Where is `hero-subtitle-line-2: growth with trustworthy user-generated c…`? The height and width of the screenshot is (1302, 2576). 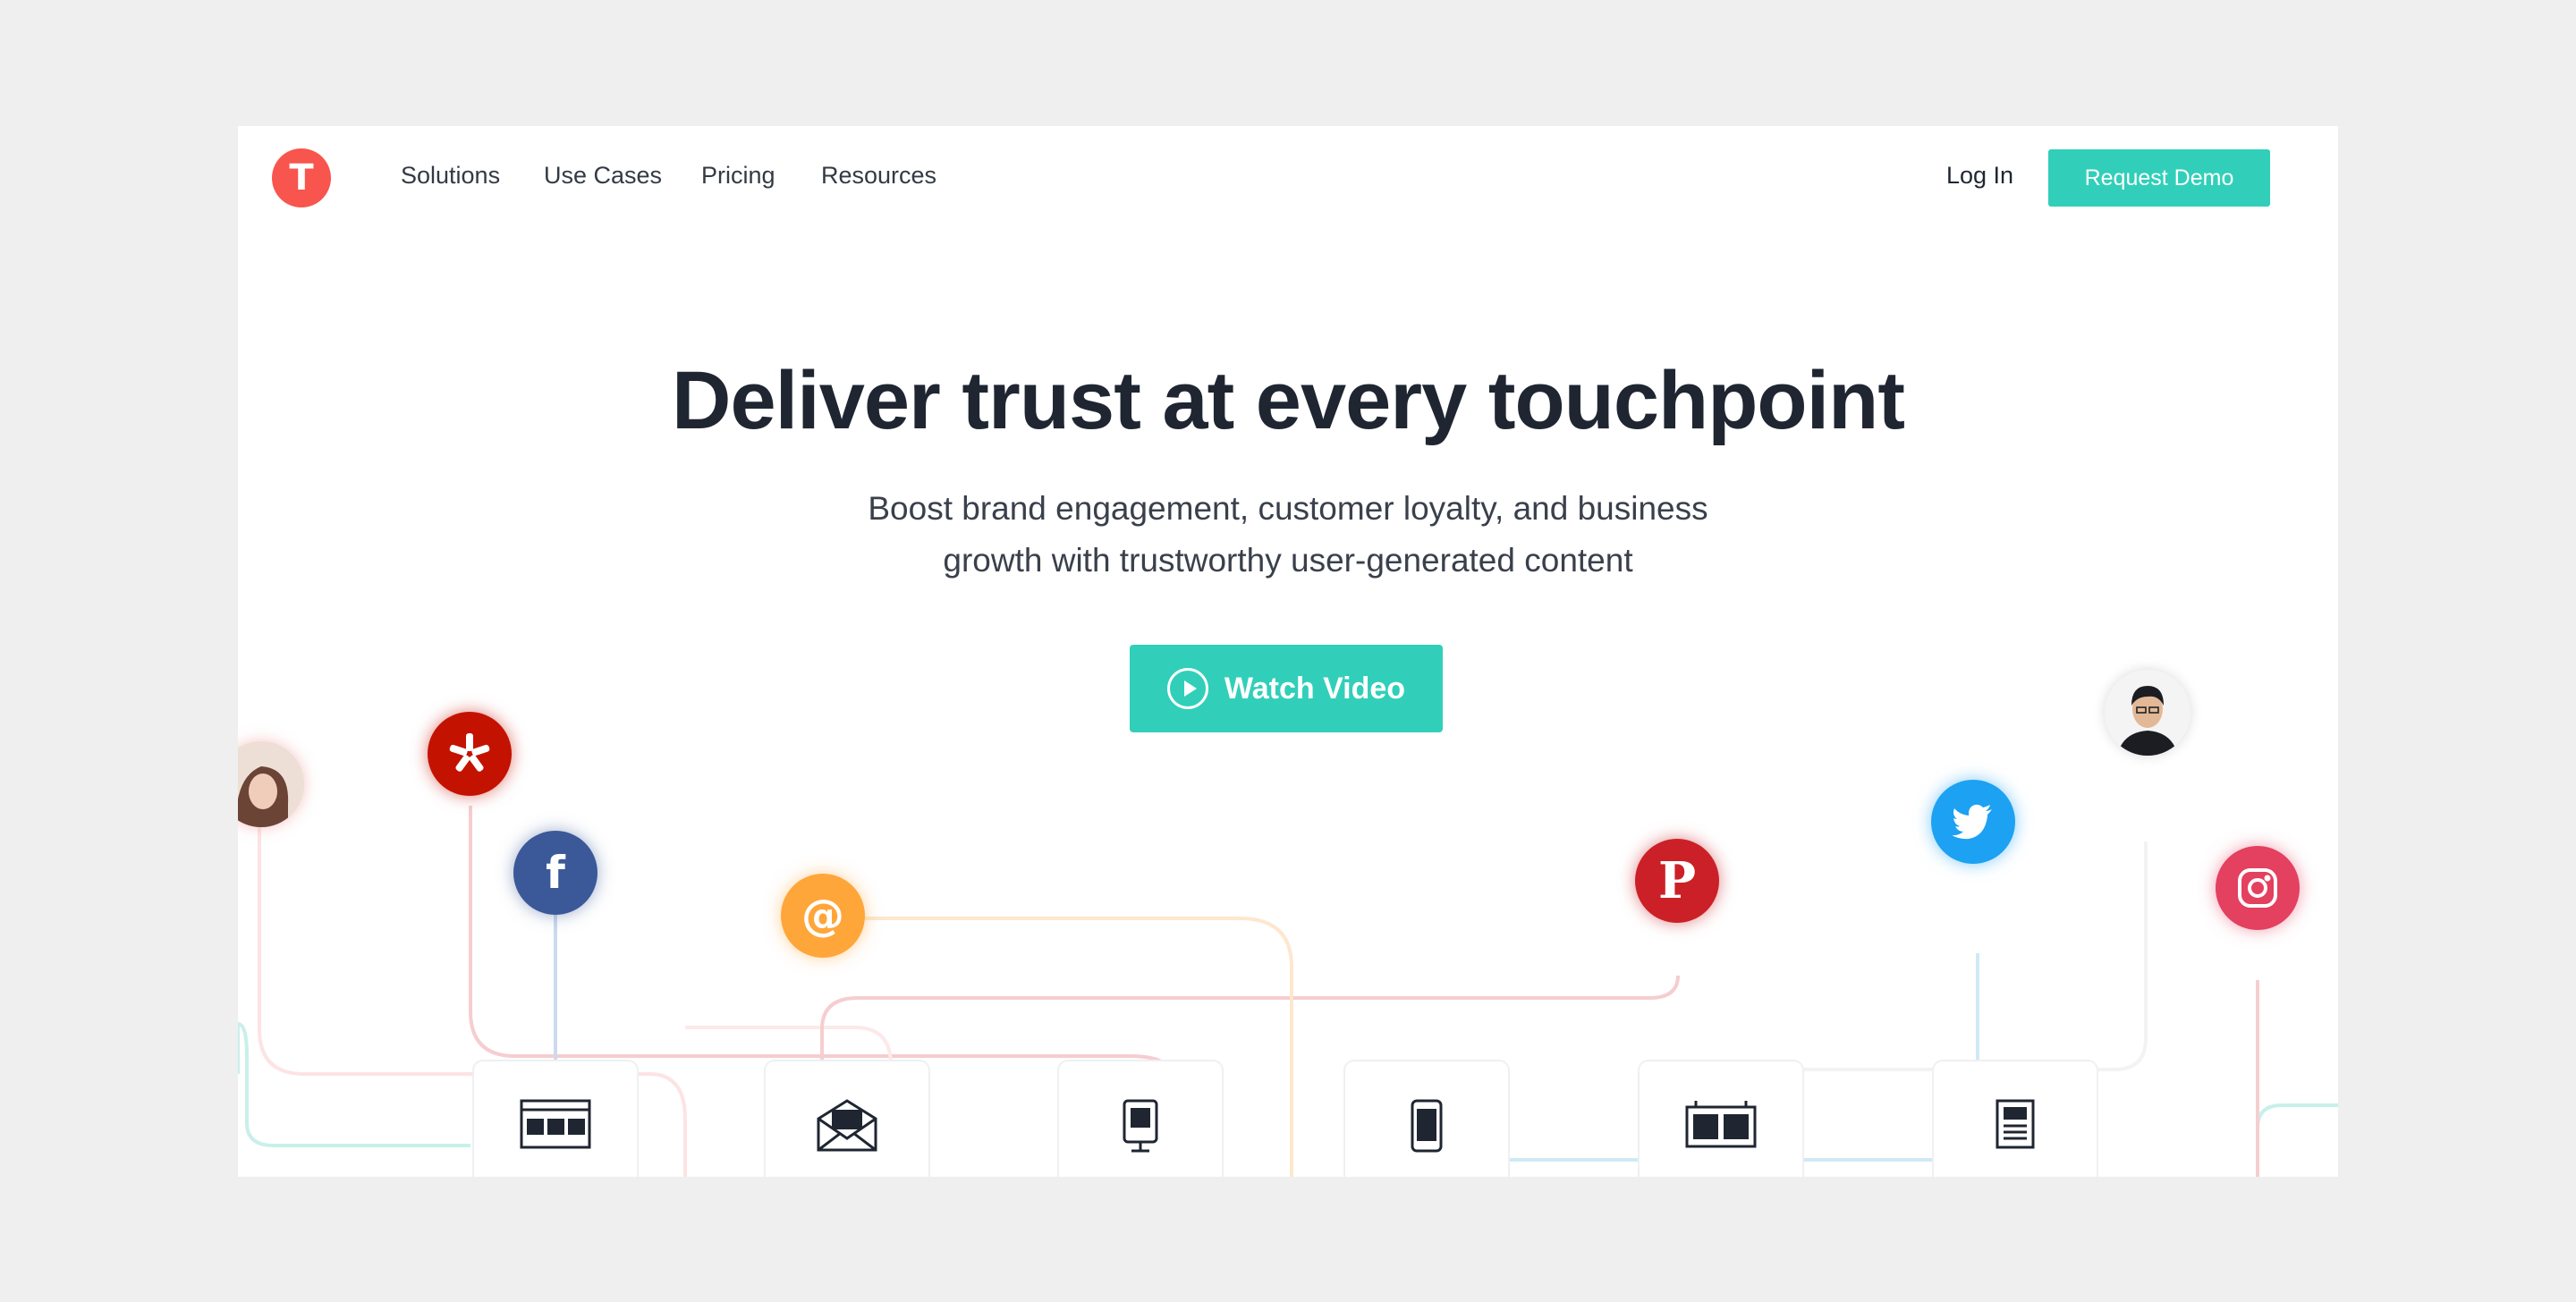
hero-subtitle-line-2: growth with trustworthy user-generated c… is located at coordinates (1288, 560).